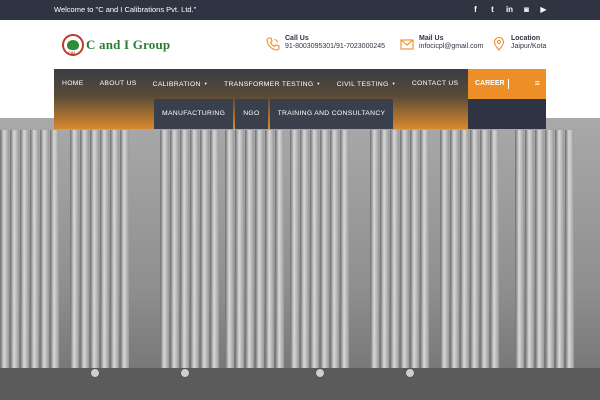  Describe the element at coordinates (71, 52) in the screenshot. I see `logo-badge-text: C&I` at that location.